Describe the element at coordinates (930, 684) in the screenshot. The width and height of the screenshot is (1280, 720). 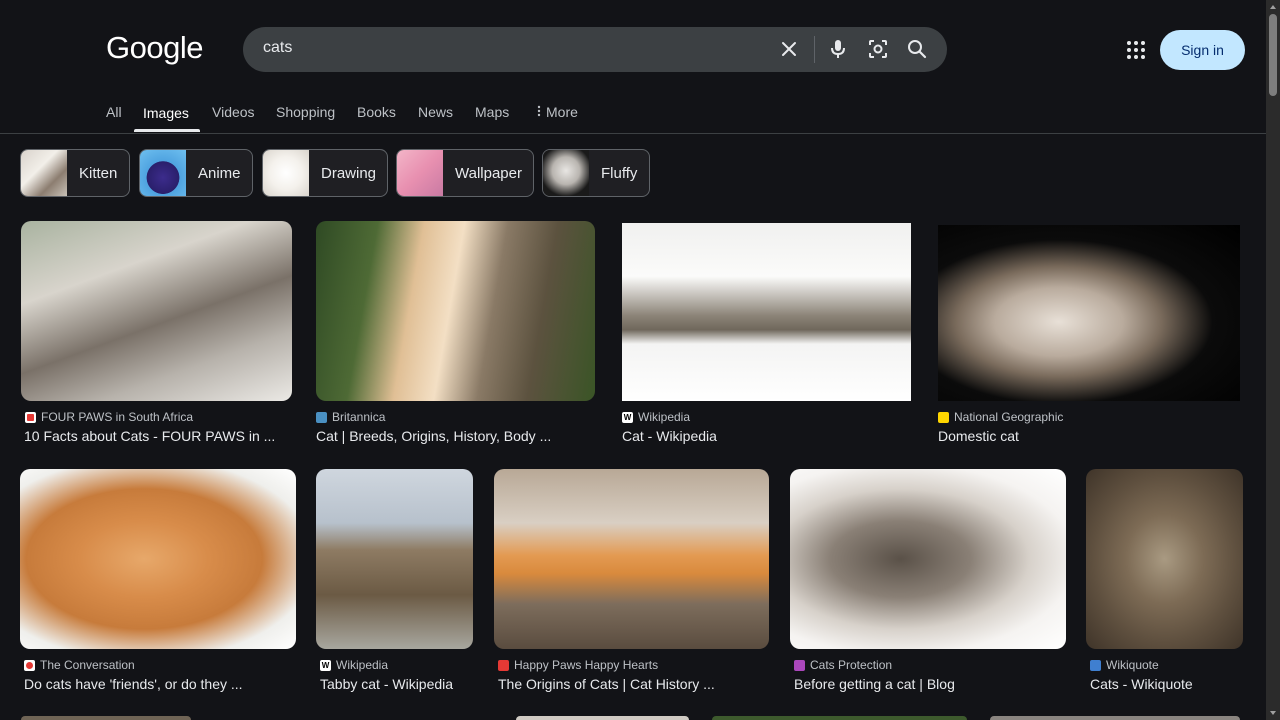
I see `result-title: Before getting a cat | Blog` at that location.